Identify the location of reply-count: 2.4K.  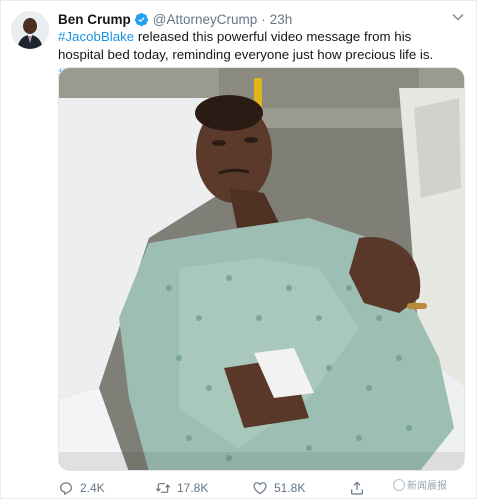
(92, 488).